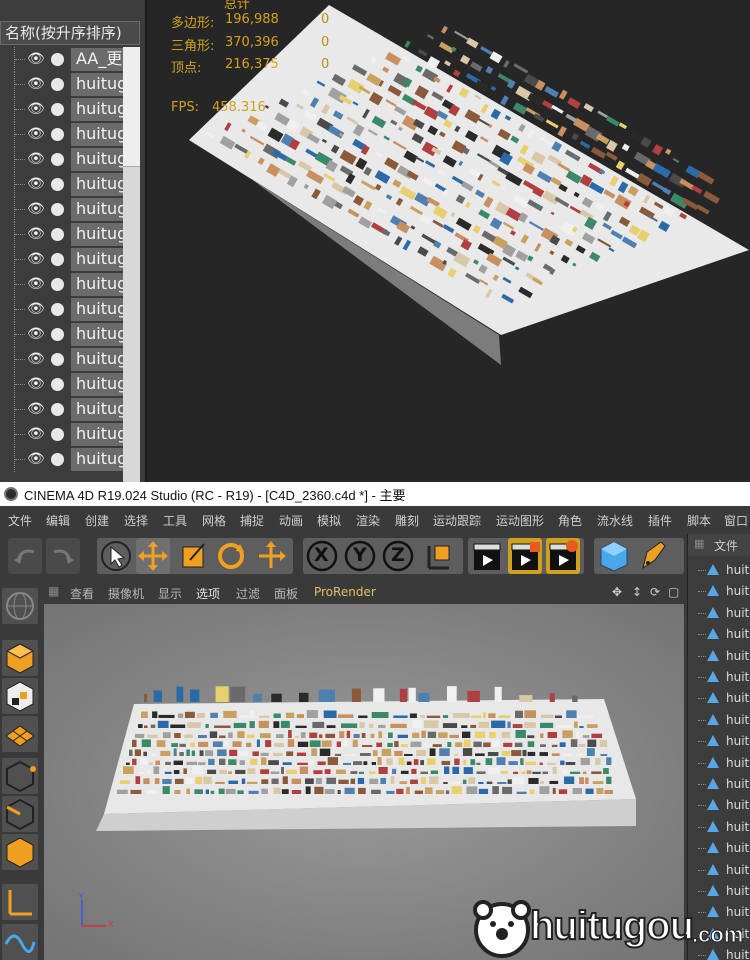  What do you see at coordinates (570, 520) in the screenshot?
I see `menu-item: 角色` at bounding box center [570, 520].